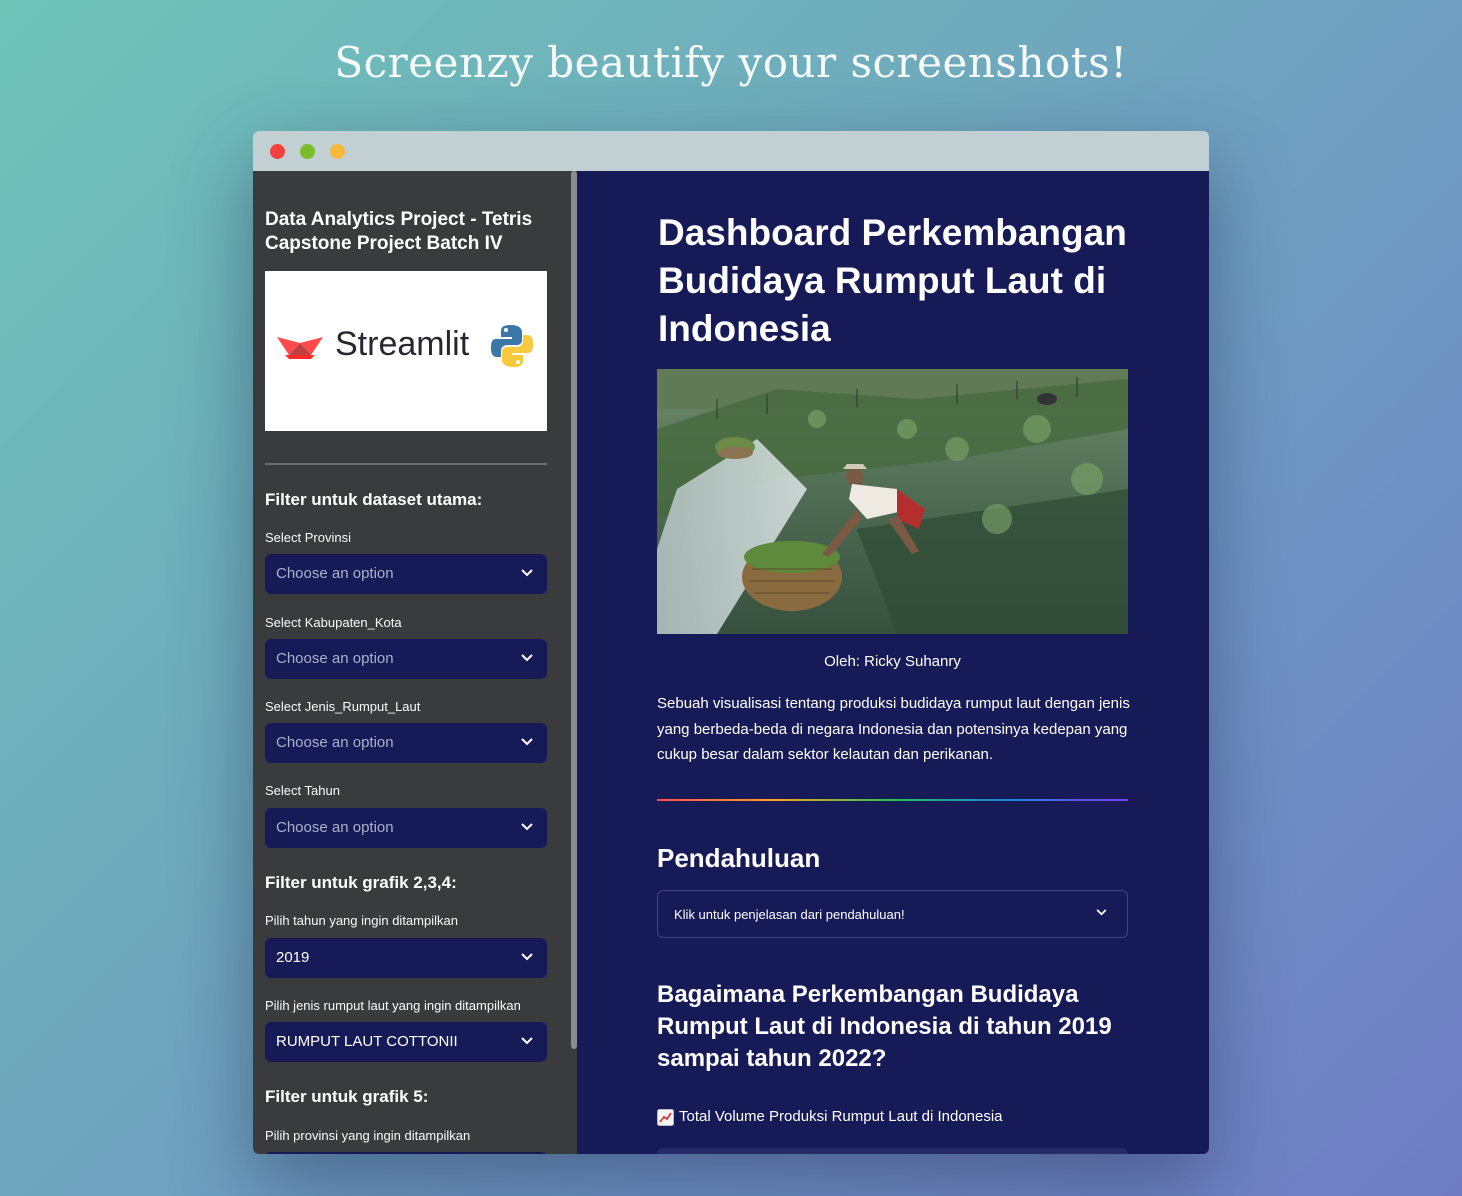 This screenshot has height=1196, width=1462. Describe the element at coordinates (337, 151) in the screenshot. I see `minimize-window-icon` at that location.